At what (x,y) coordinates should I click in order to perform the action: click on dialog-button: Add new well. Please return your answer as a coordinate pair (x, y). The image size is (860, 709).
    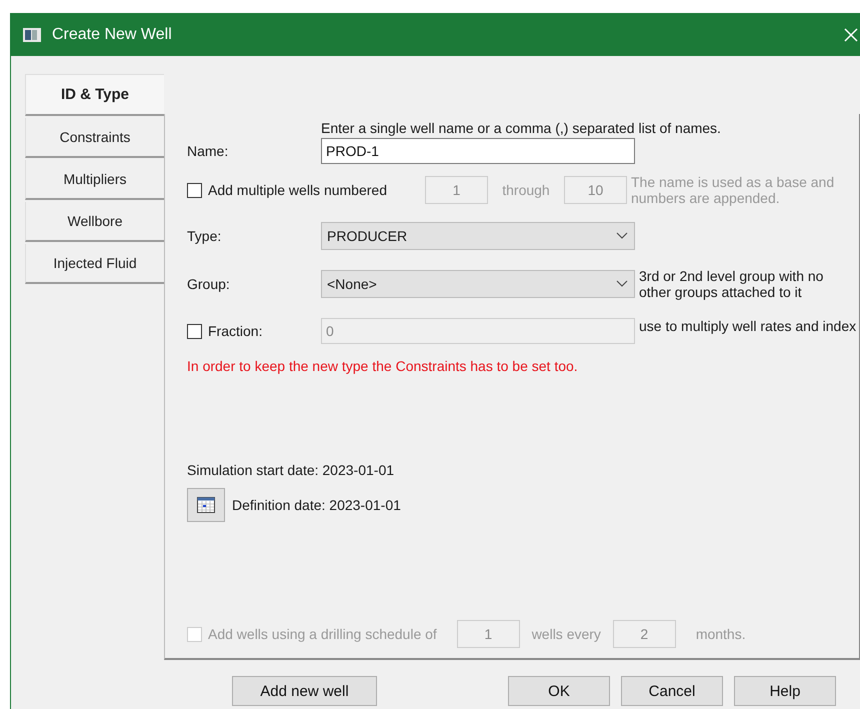
    Looking at the image, I should click on (304, 691).